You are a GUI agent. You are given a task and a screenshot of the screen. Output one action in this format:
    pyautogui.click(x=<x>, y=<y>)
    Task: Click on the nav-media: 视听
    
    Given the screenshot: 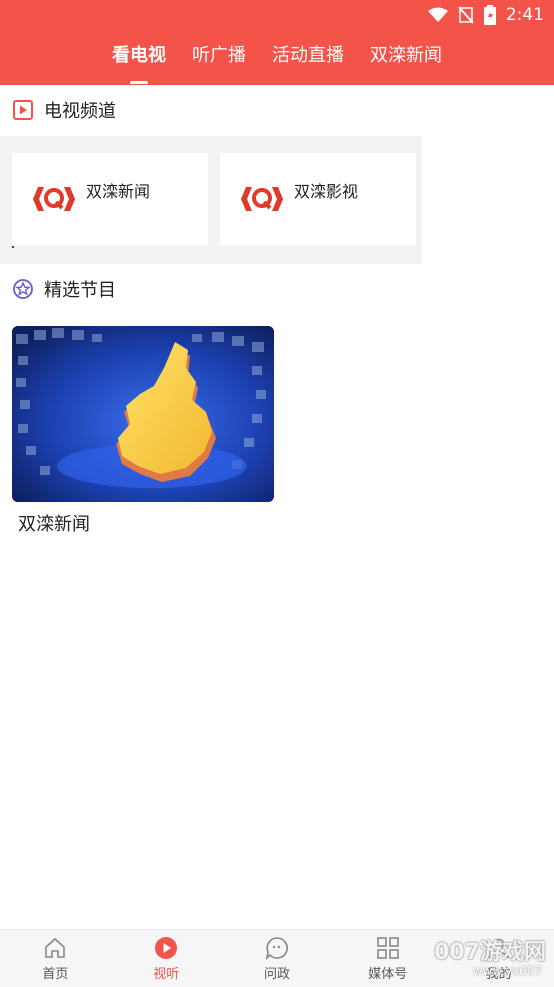 What is the action you would take?
    pyautogui.click(x=166, y=958)
    